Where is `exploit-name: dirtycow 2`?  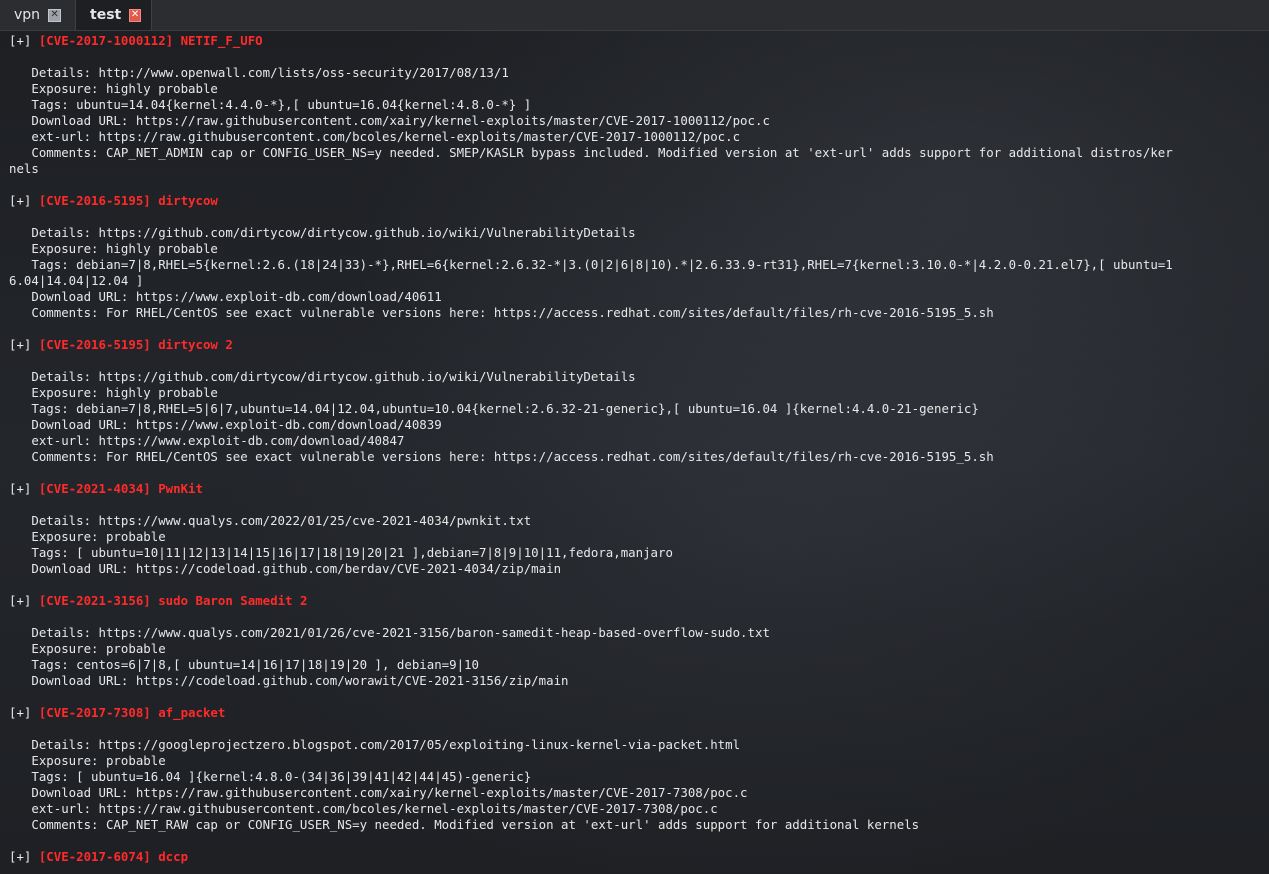 exploit-name: dirtycow 2 is located at coordinates (191, 344).